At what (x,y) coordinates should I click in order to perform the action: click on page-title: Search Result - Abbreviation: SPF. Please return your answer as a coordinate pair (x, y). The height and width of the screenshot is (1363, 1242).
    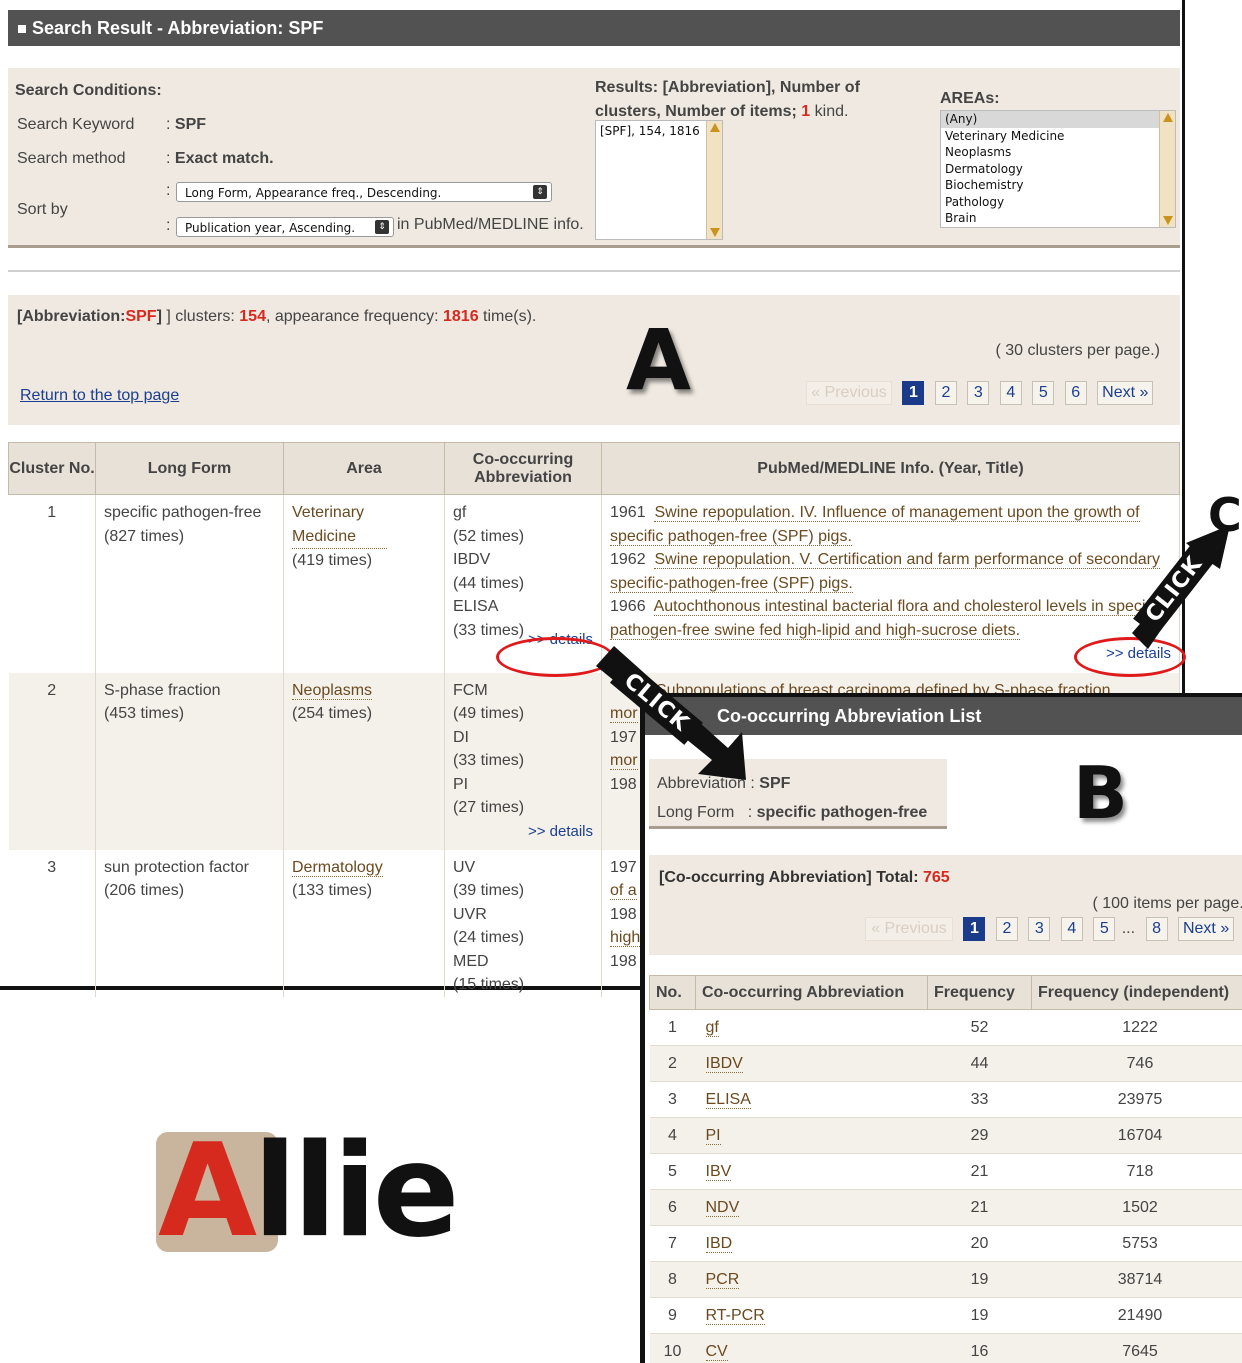
    Looking at the image, I should click on (178, 28).